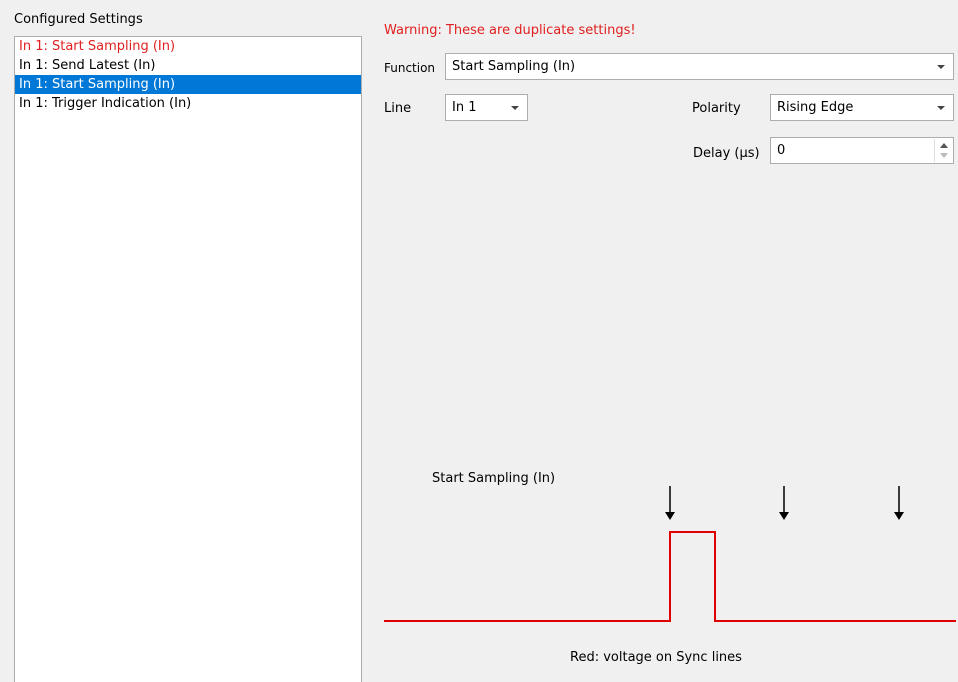  What do you see at coordinates (656, 657) in the screenshot?
I see `diagram-legend: Red: voltage on Sync lines` at bounding box center [656, 657].